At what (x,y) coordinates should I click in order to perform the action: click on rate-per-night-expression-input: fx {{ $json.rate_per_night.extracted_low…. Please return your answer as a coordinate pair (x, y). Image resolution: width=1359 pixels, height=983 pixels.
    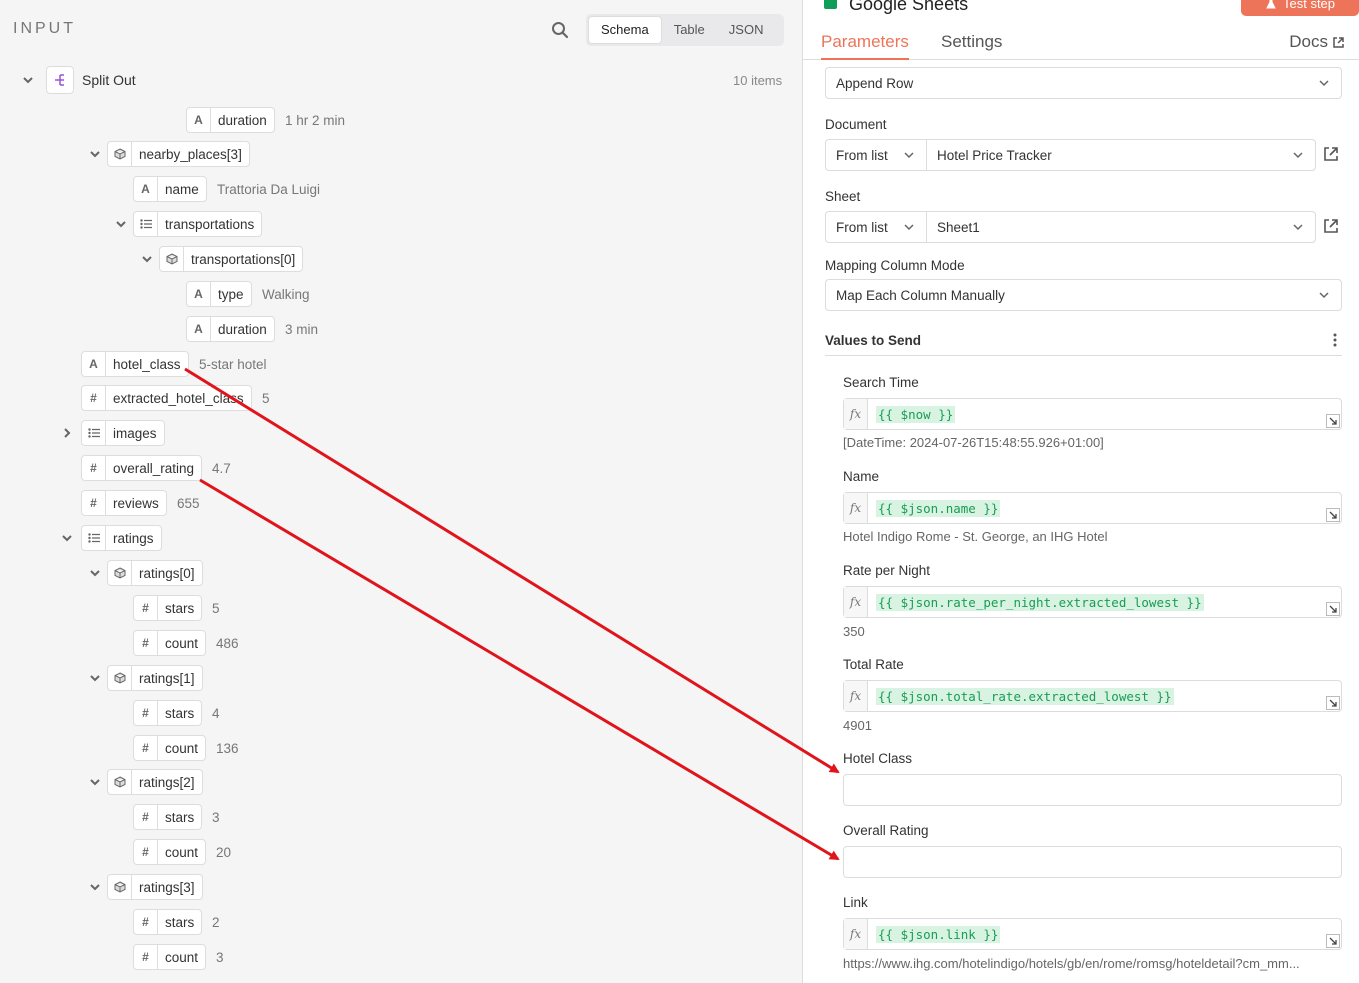
    Looking at the image, I should click on (1092, 602).